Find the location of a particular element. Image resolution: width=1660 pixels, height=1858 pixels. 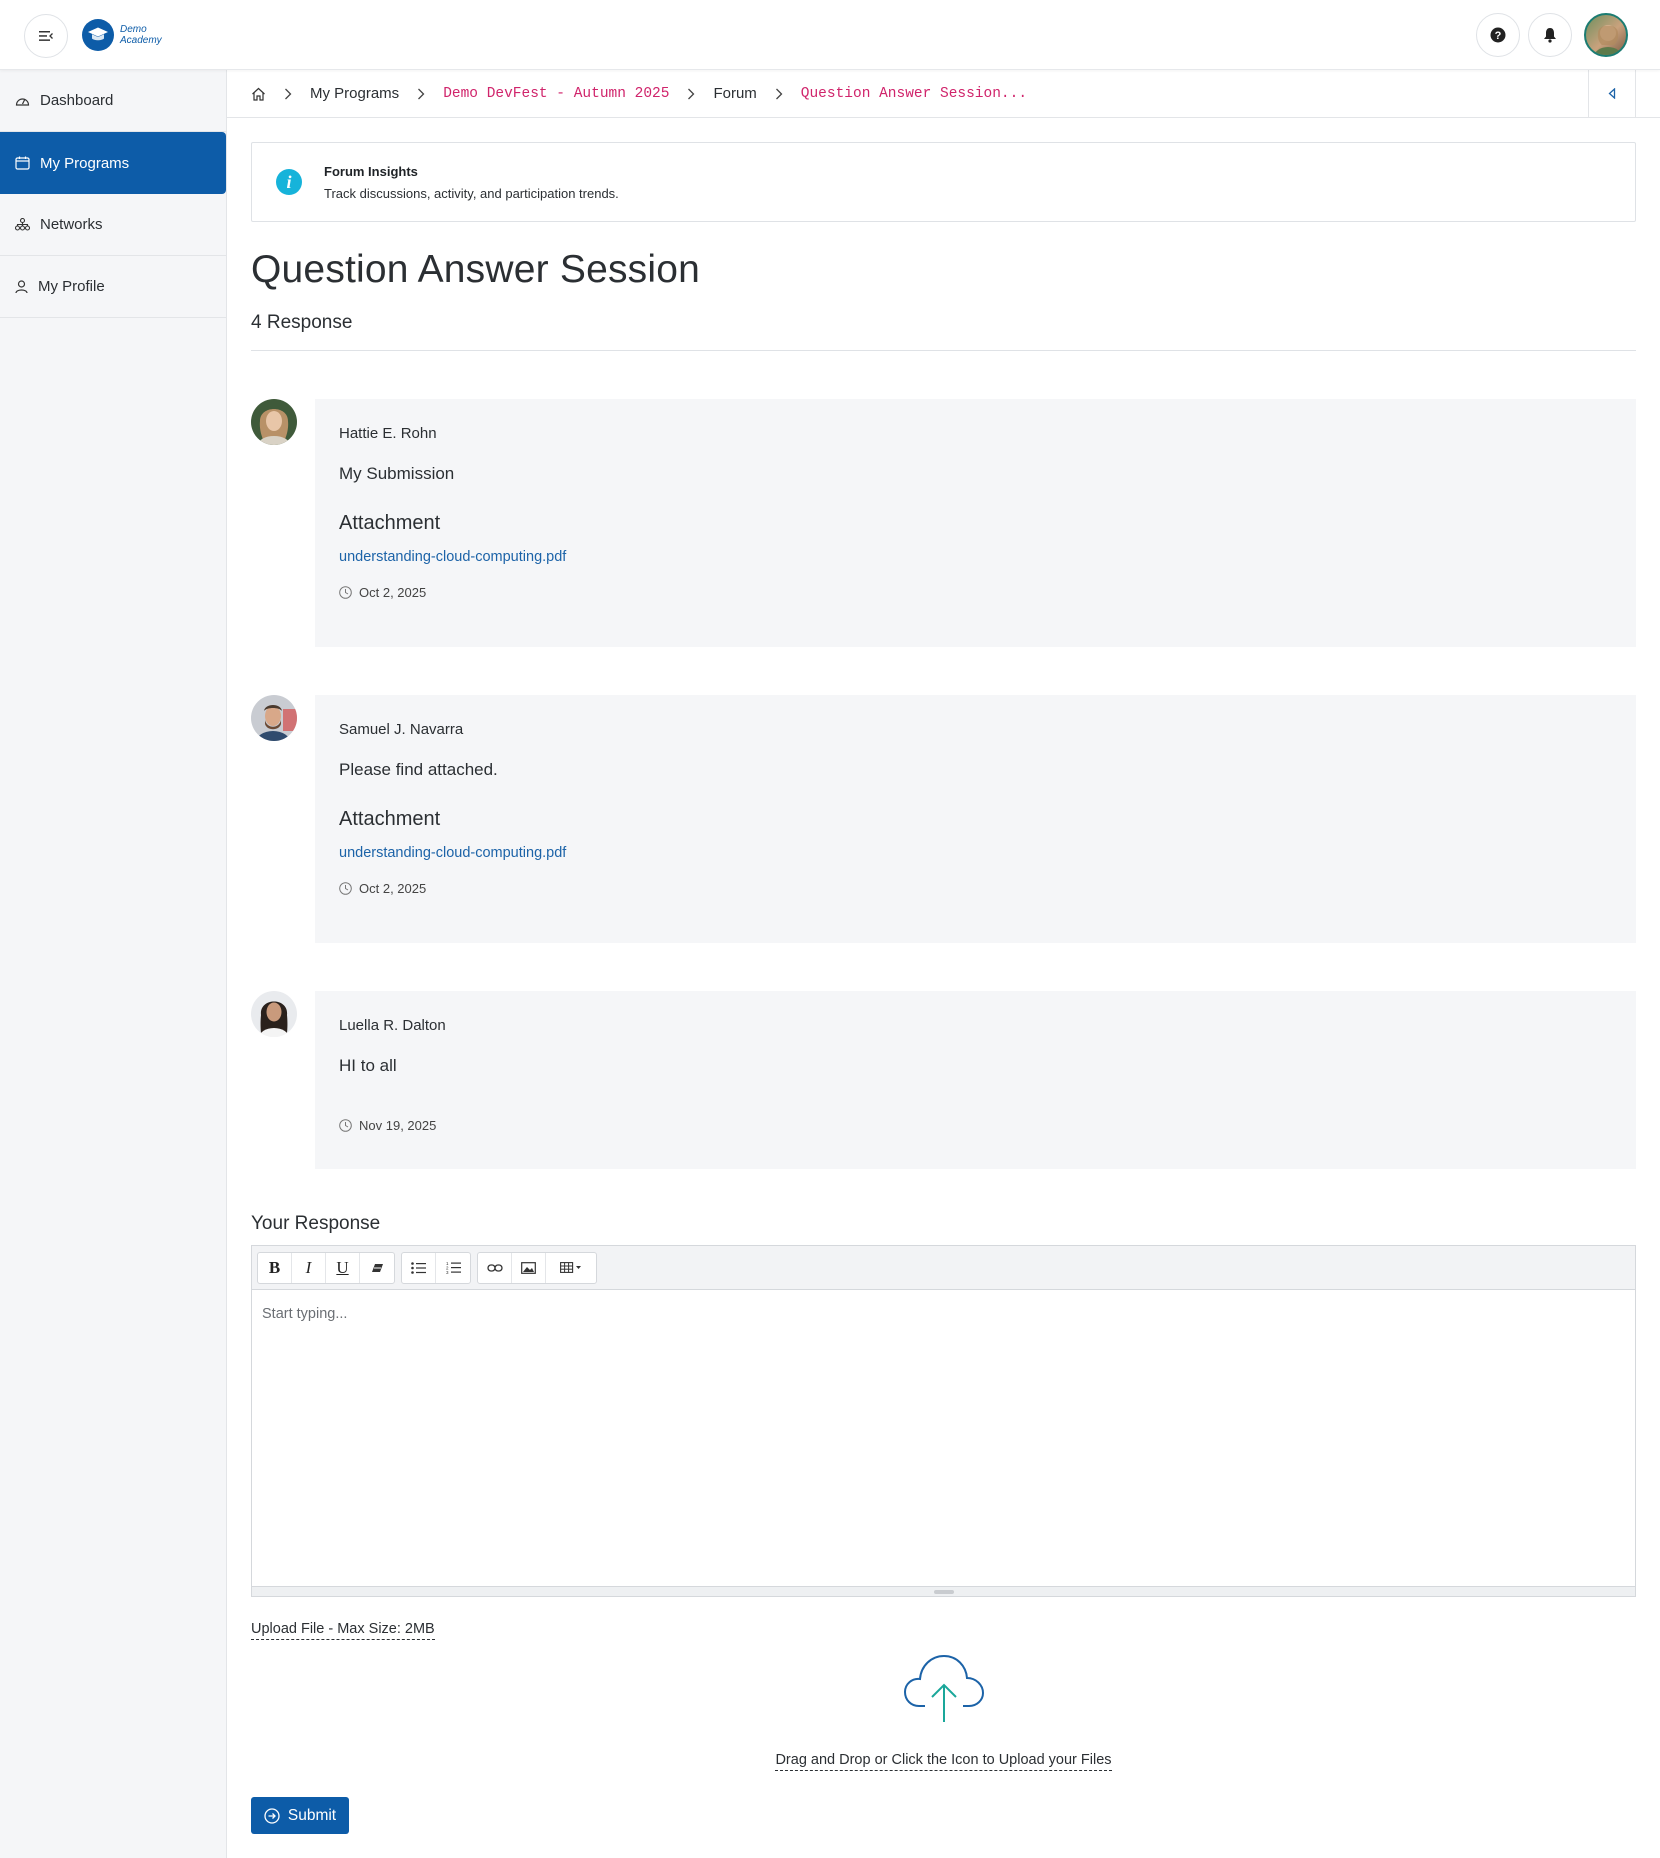

help-icon: ? is located at coordinates (1498, 35).